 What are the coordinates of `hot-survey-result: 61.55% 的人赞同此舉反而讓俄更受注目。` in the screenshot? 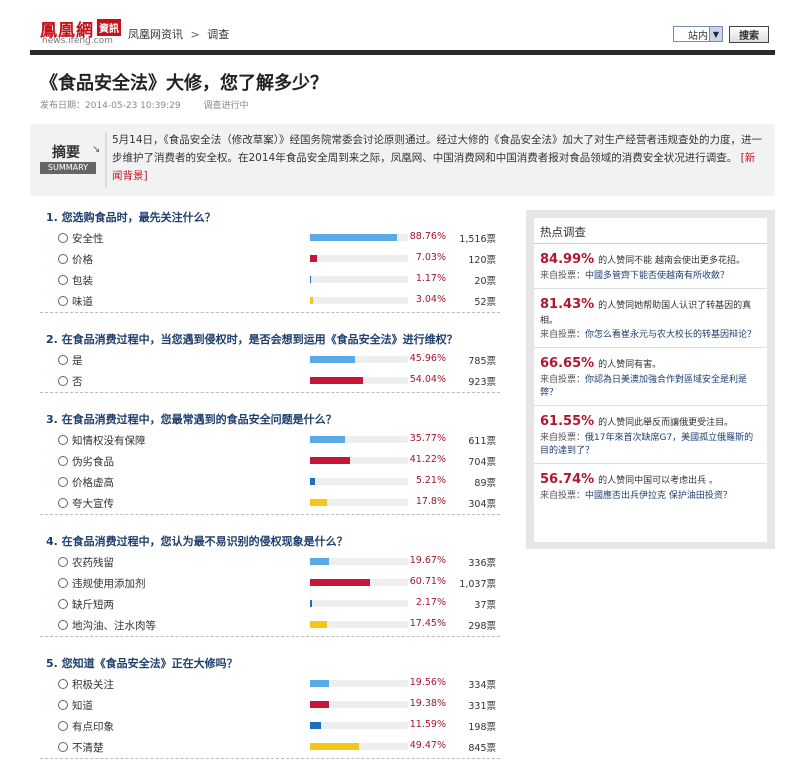 It's located at (650, 421).